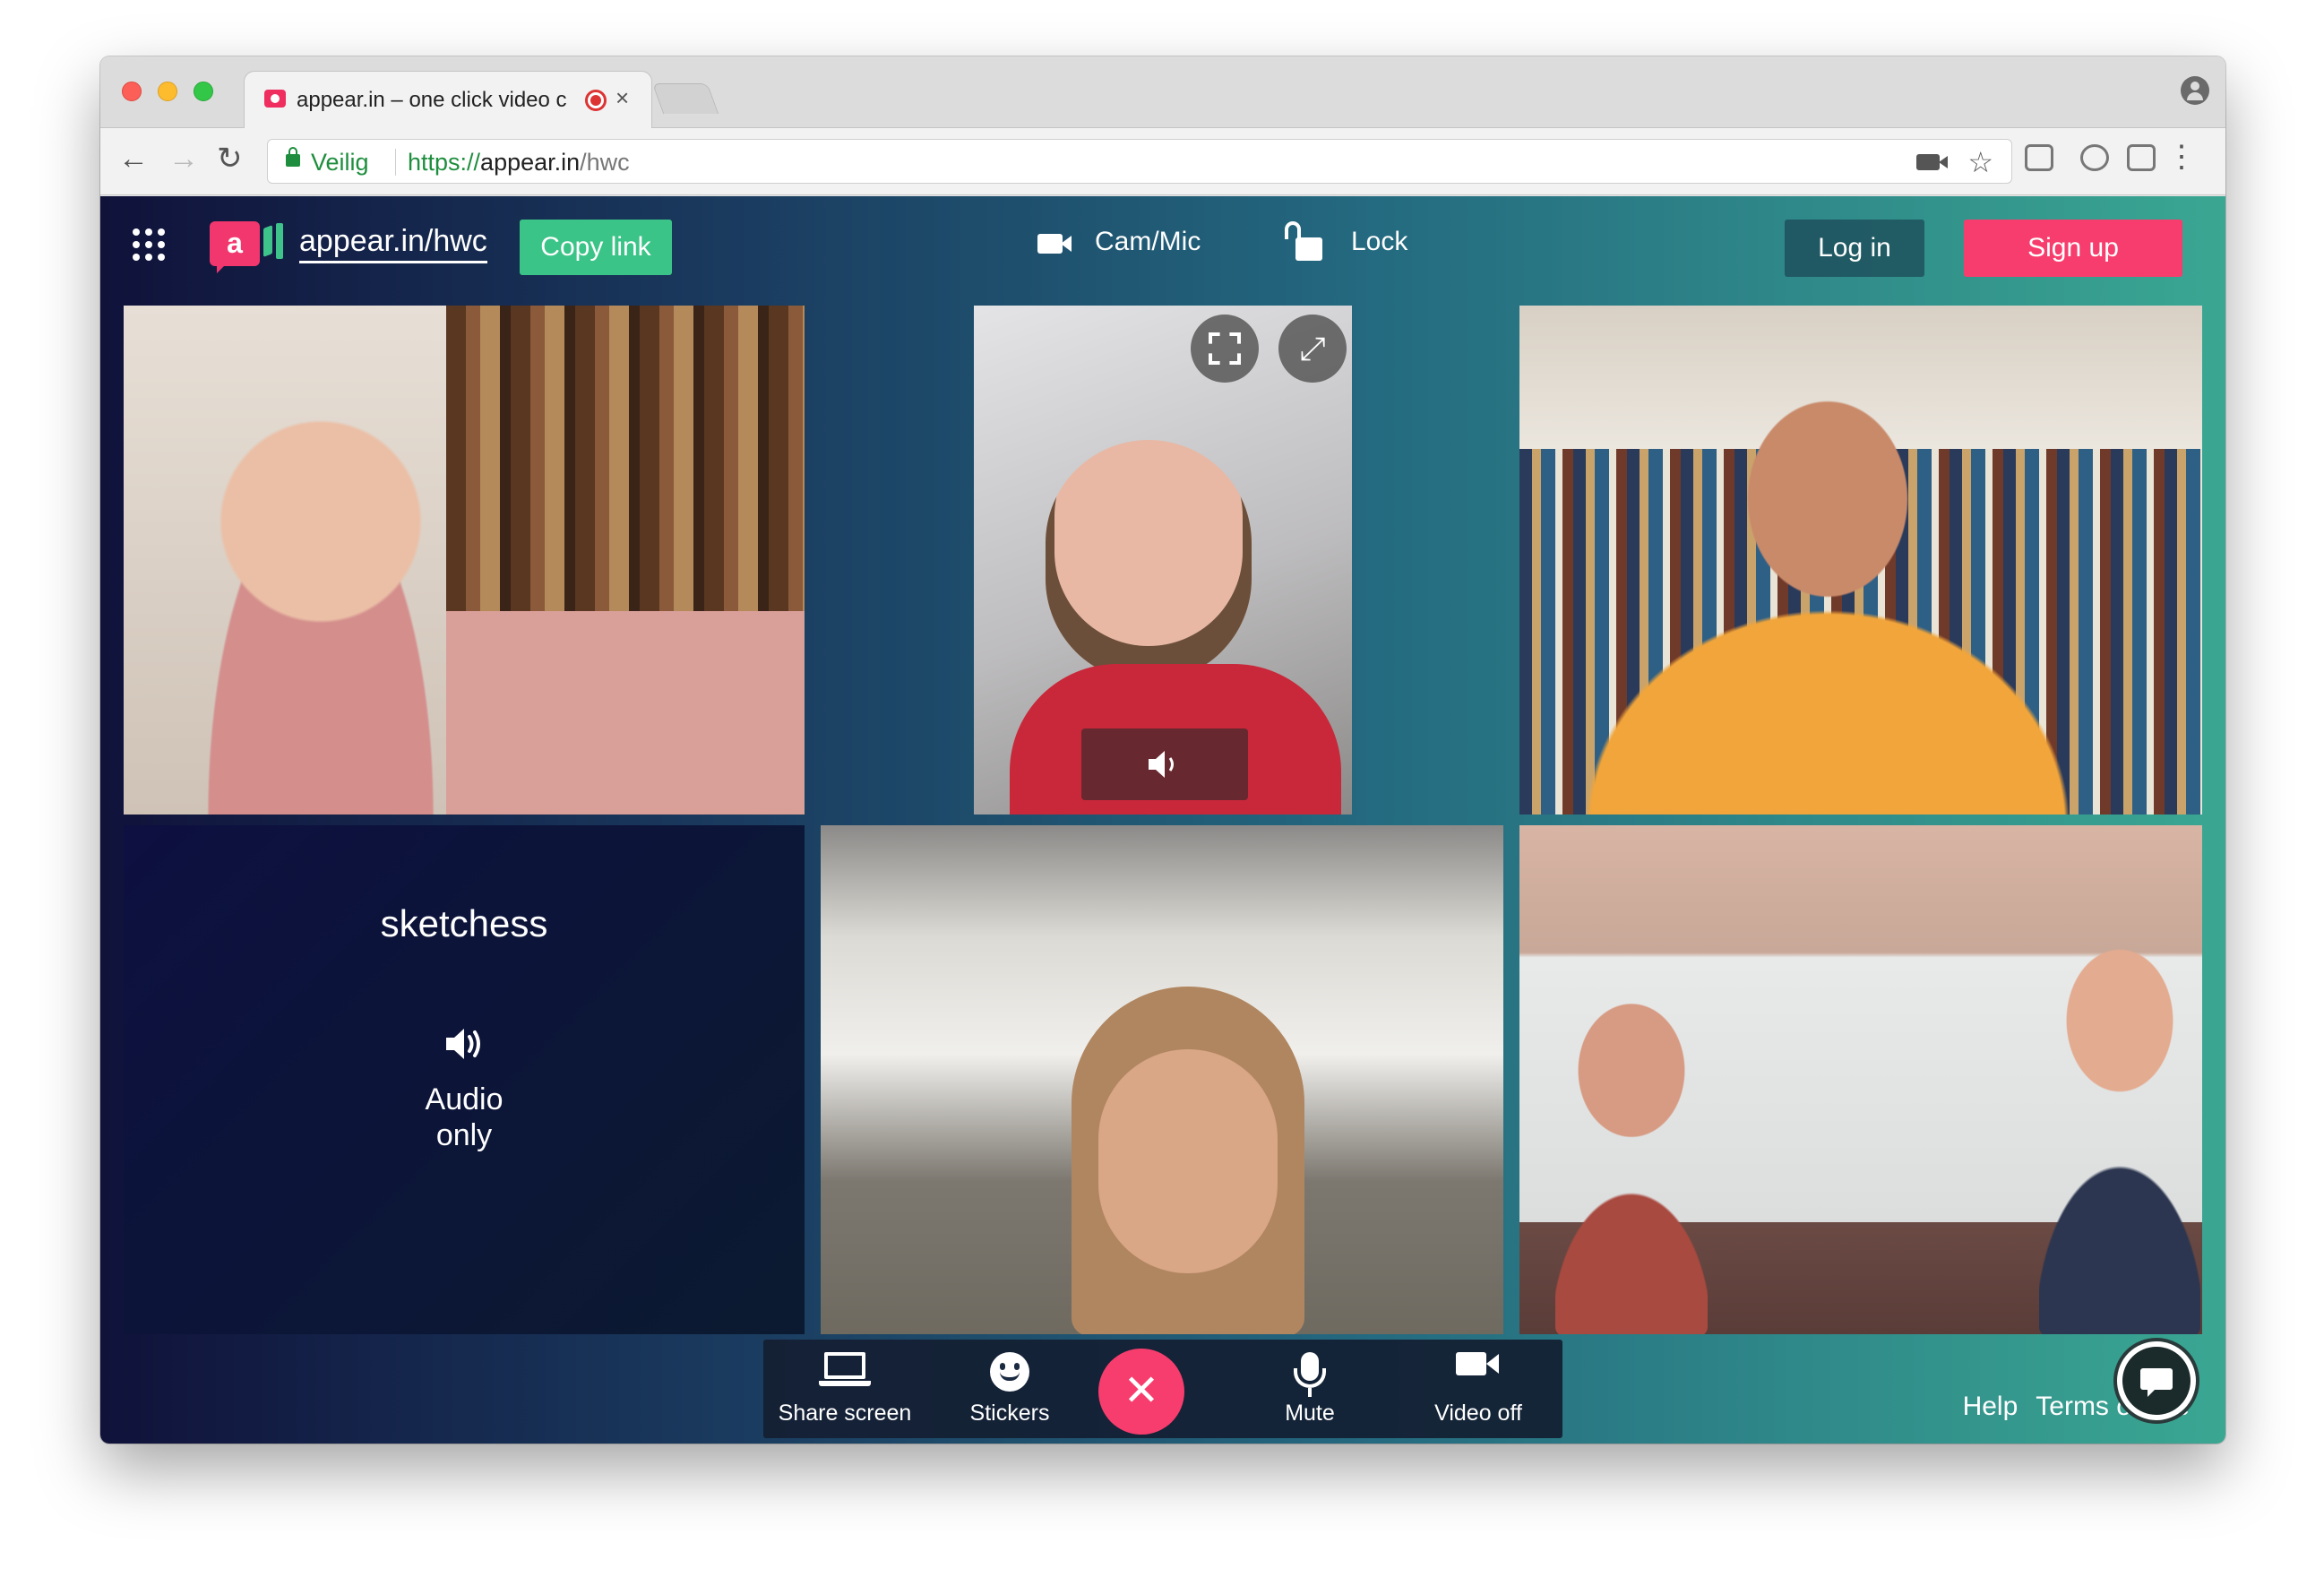 This screenshot has width=2324, height=1586. I want to click on chat-icon, so click(2156, 1381).